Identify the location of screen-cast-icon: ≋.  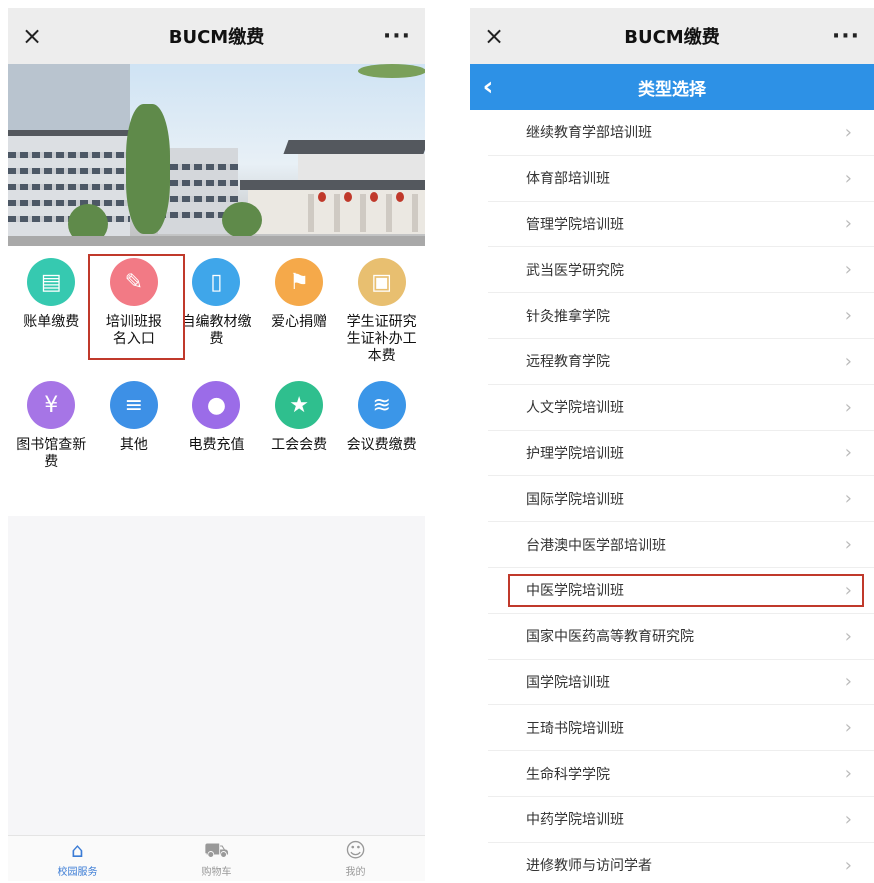
(381, 405).